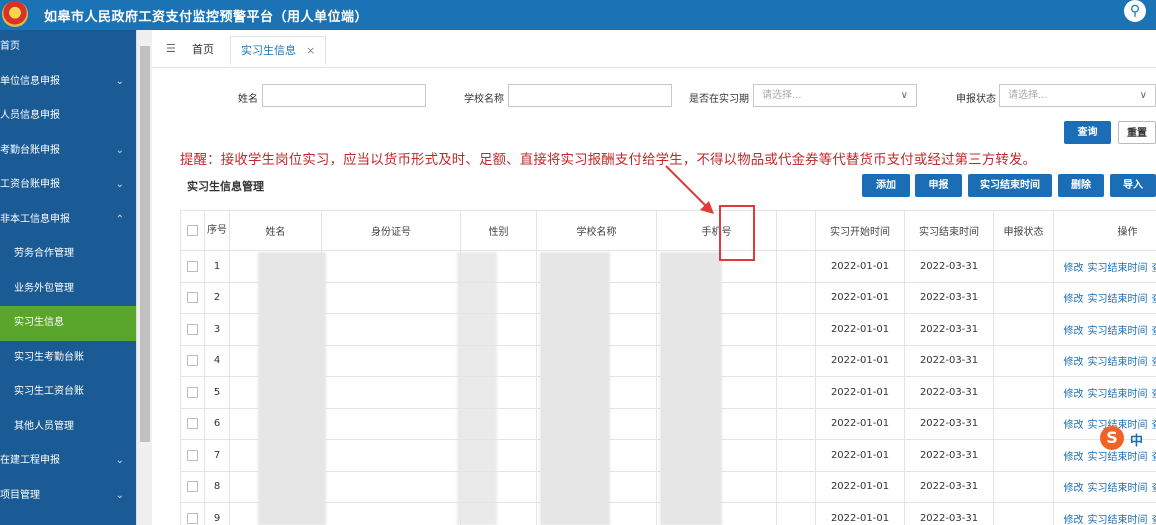 This screenshot has width=1156, height=525. I want to click on sidebar-scrollbar, so click(144, 277).